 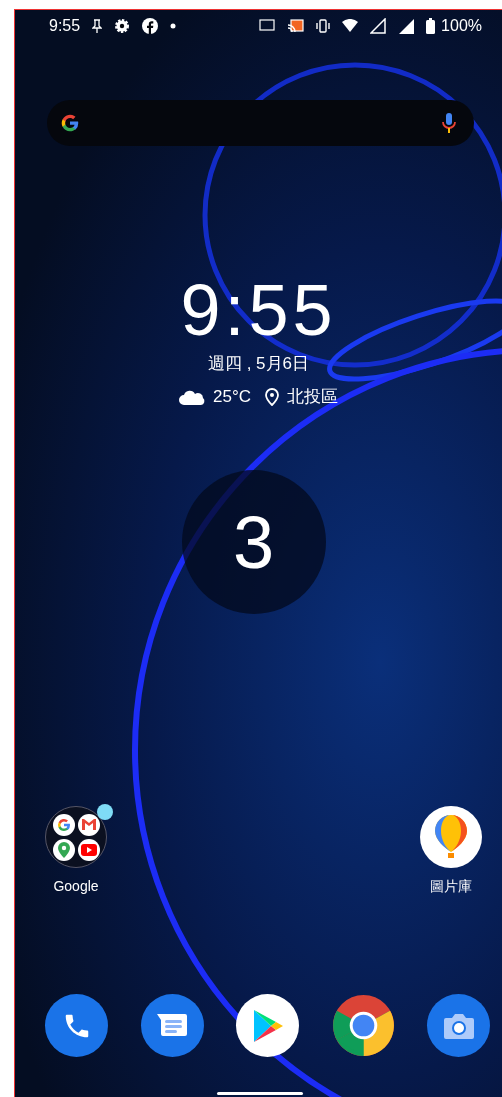 I want to click on clock-time: 9:55, so click(x=258, y=310).